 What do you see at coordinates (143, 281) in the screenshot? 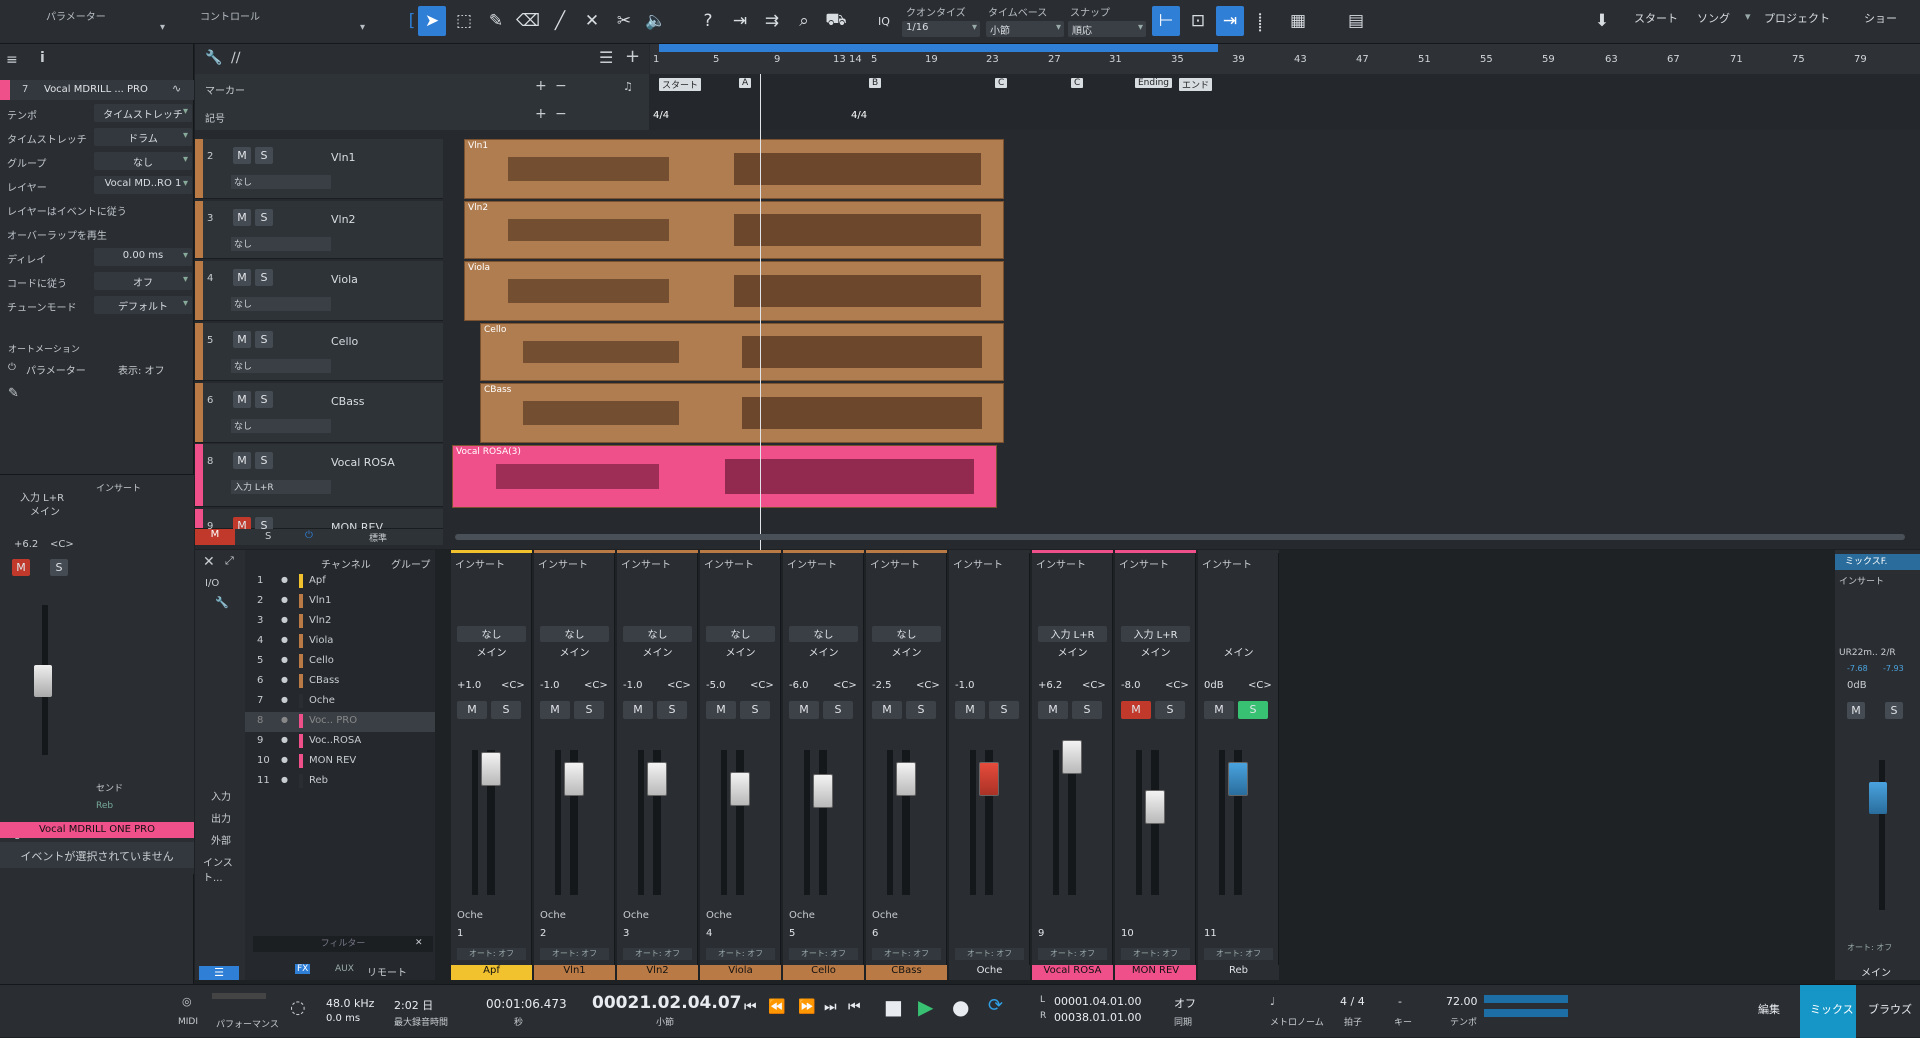
I see `inspector-row-value: オフ` at bounding box center [143, 281].